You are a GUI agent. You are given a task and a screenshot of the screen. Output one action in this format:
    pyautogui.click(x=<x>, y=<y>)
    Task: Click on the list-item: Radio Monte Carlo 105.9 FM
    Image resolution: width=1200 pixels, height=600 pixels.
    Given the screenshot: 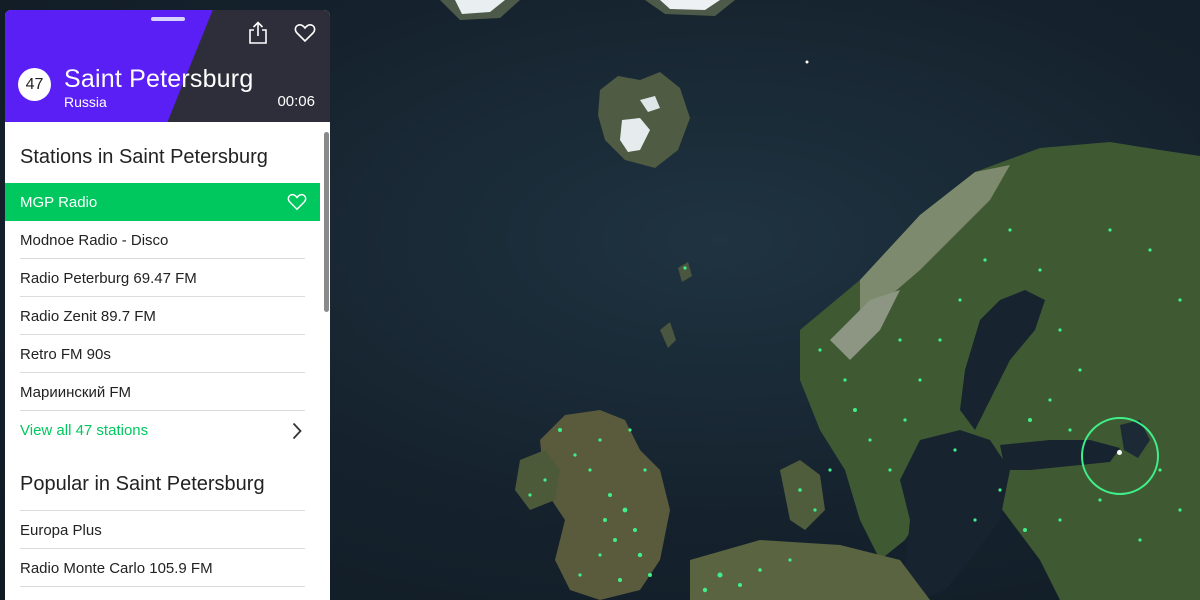 What is the action you would take?
    pyautogui.click(x=162, y=567)
    